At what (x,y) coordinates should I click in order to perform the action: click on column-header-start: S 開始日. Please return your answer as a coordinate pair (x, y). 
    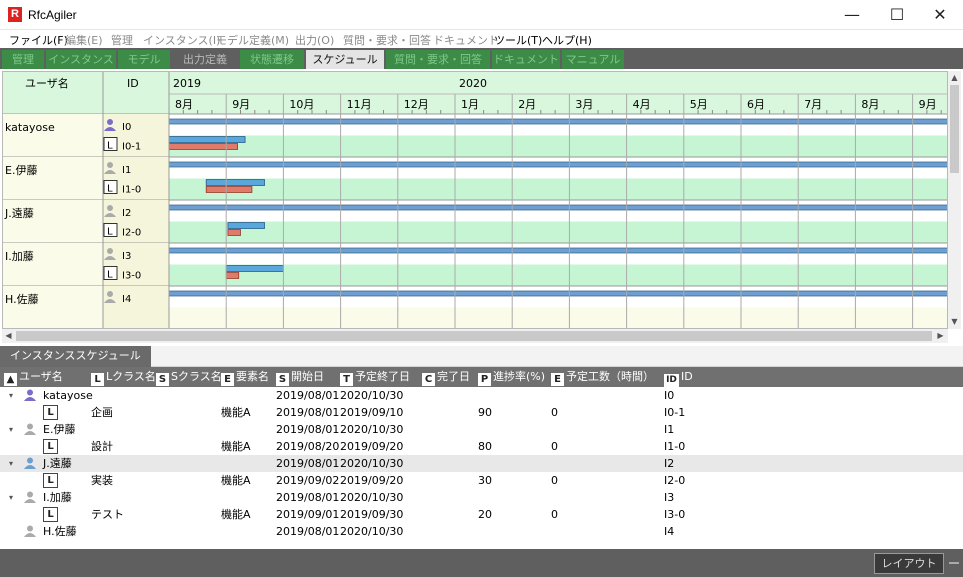
    Looking at the image, I should click on (300, 377).